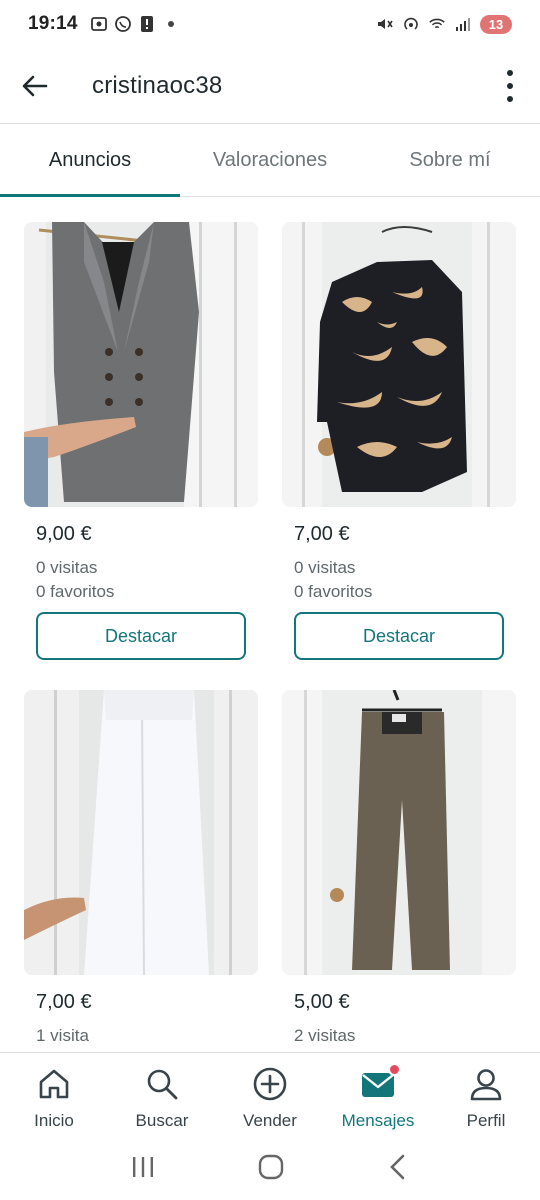  Describe the element at coordinates (99, 24) in the screenshot. I see `screen-capture-icon` at that location.